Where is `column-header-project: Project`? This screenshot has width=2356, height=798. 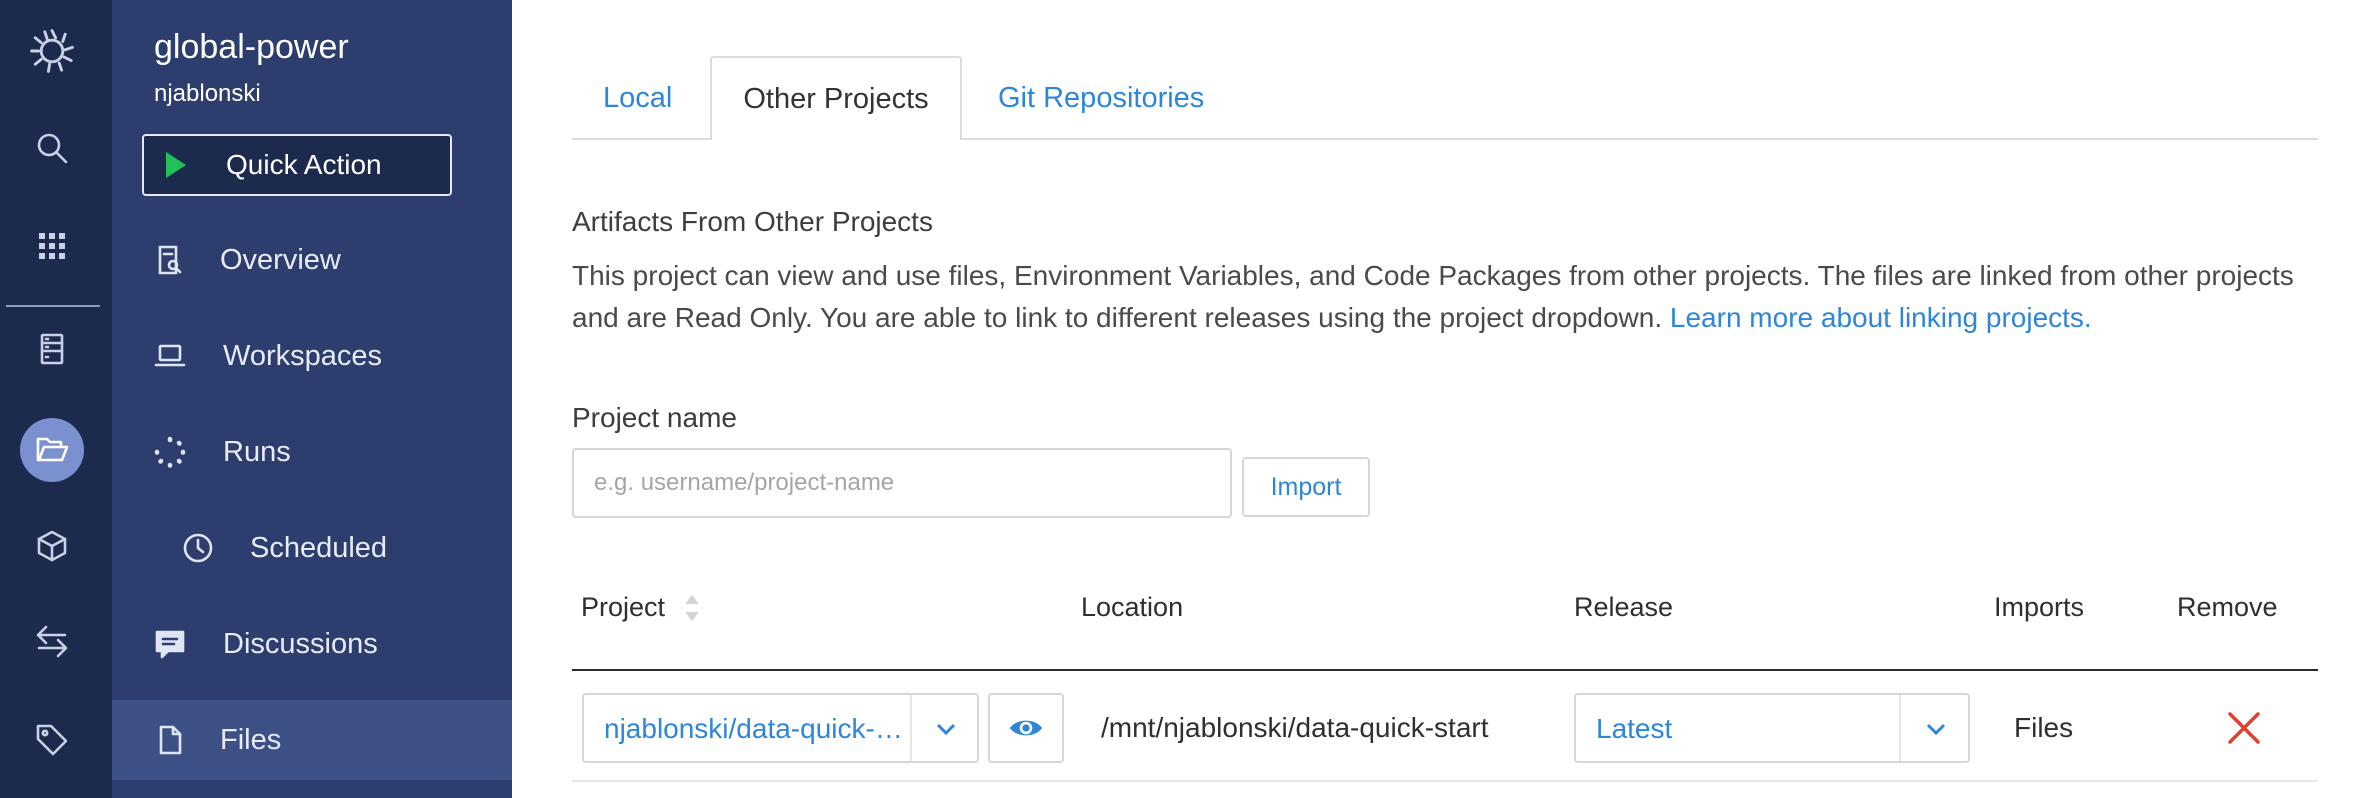 column-header-project: Project is located at coordinates (623, 607).